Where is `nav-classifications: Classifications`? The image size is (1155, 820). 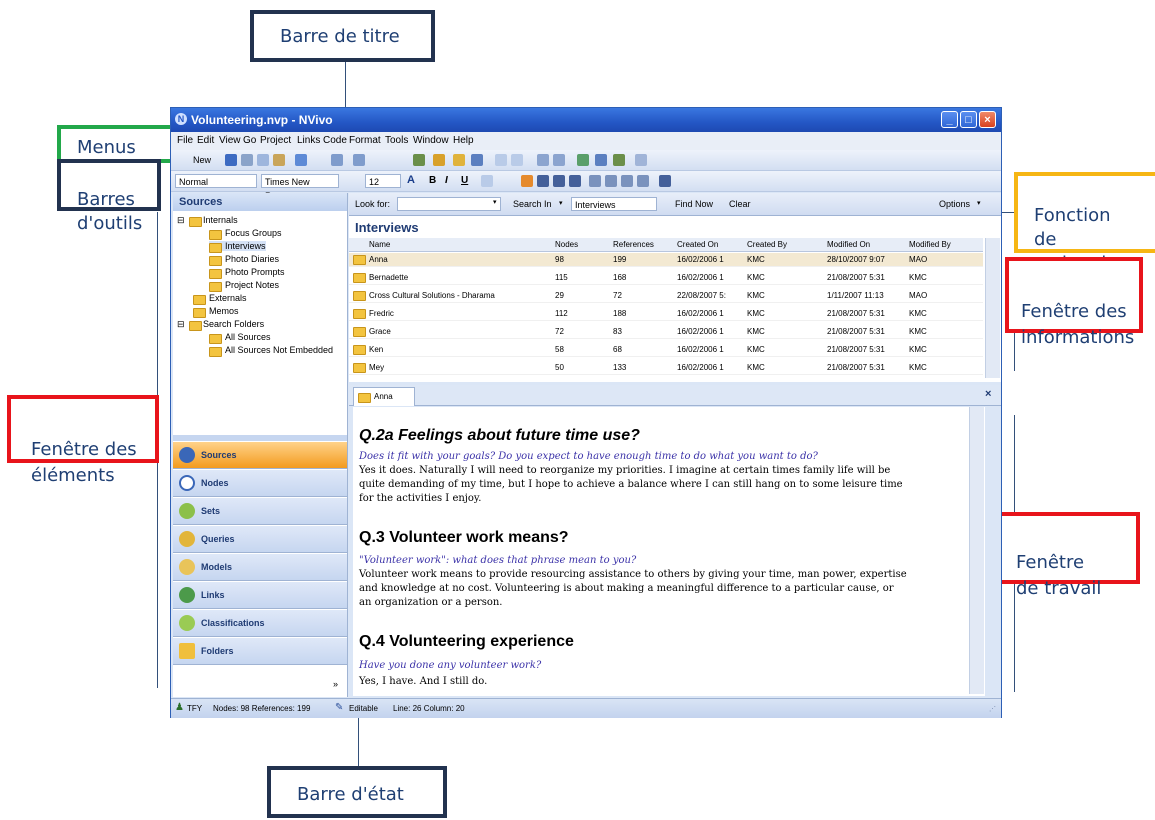 nav-classifications: Classifications is located at coordinates (260, 623).